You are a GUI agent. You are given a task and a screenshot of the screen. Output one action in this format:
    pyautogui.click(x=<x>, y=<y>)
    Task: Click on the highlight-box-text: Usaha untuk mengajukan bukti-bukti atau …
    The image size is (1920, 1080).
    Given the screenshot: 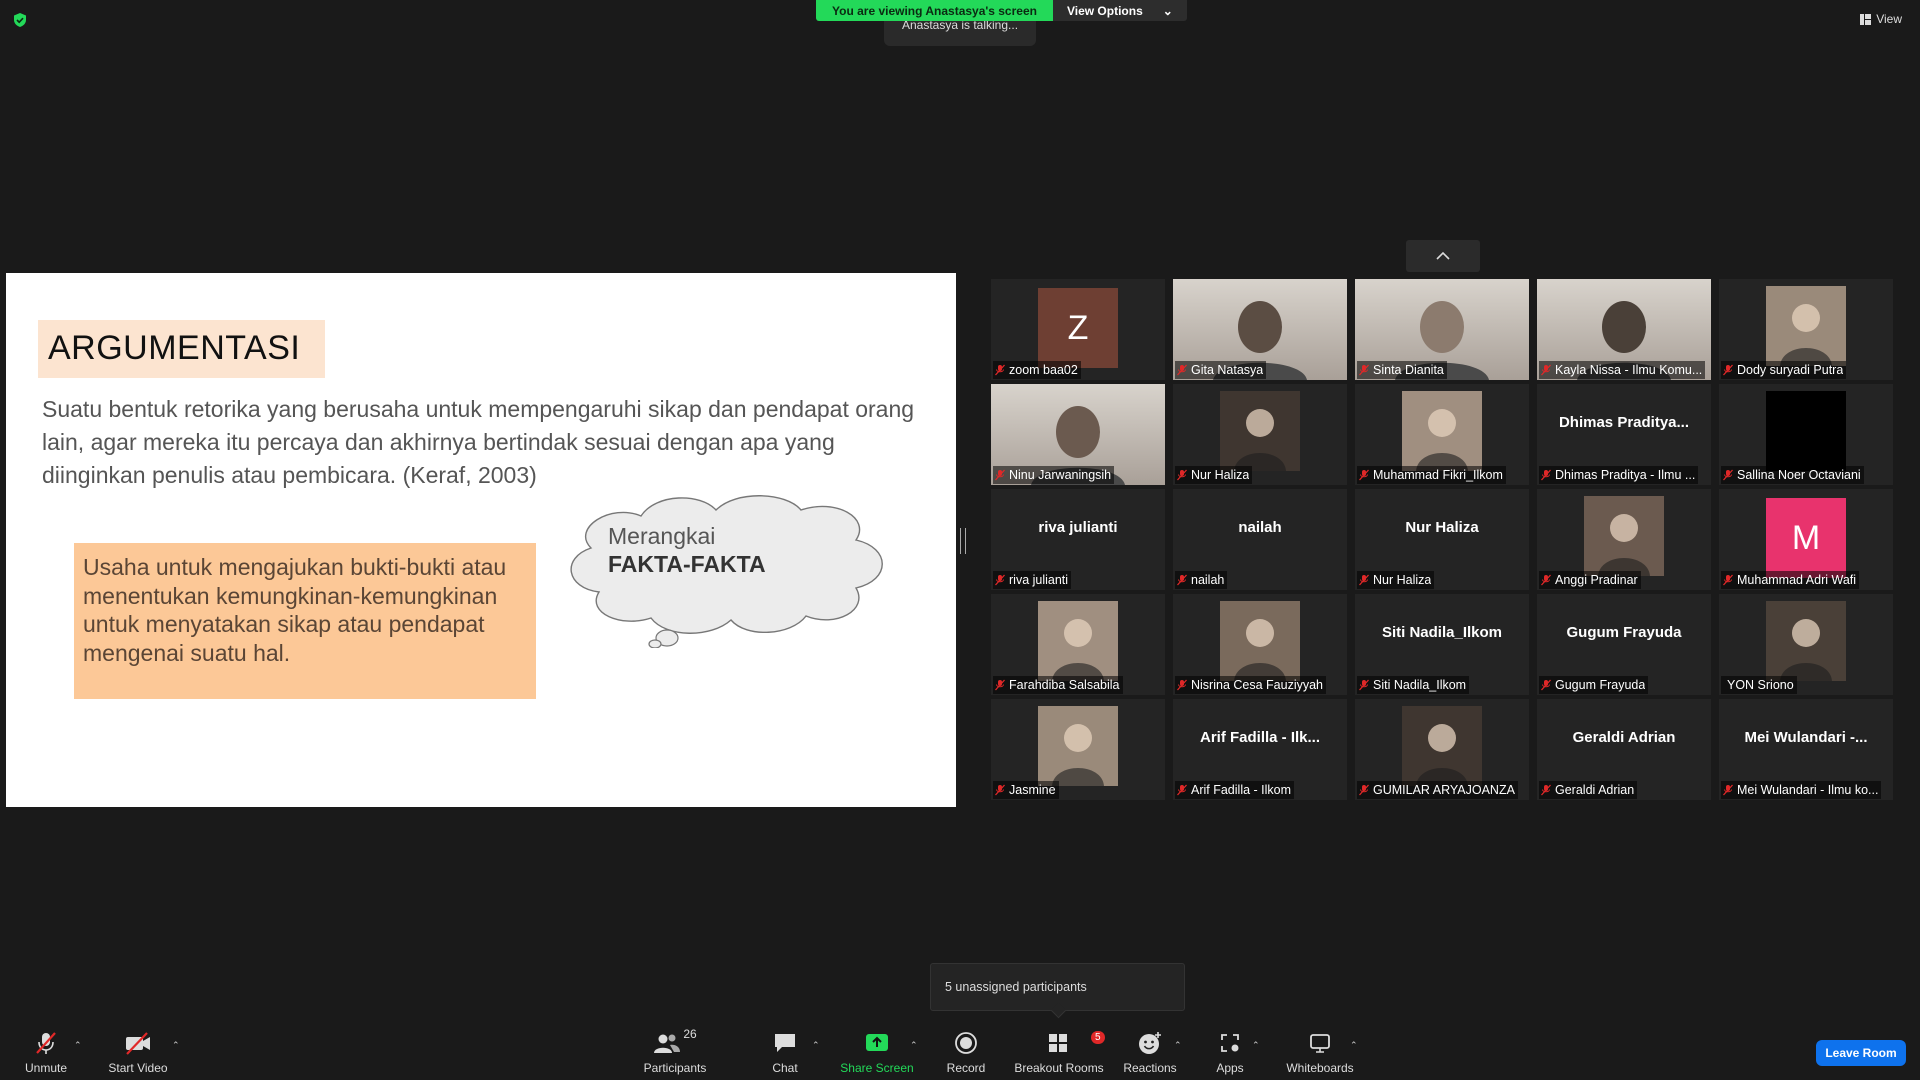 What is the action you would take?
    pyautogui.click(x=295, y=610)
    